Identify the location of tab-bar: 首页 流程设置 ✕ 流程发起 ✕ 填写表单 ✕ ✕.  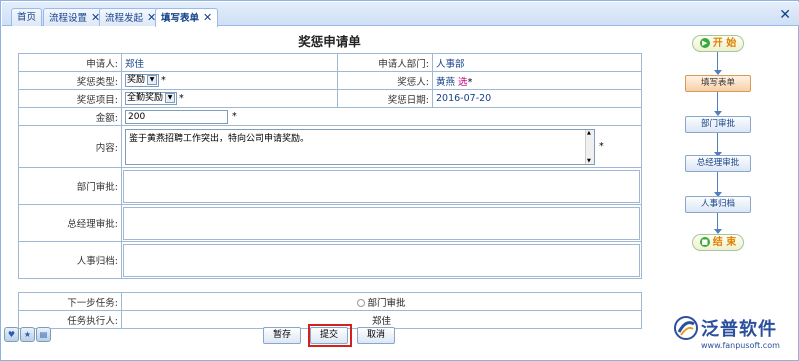
(400, 14).